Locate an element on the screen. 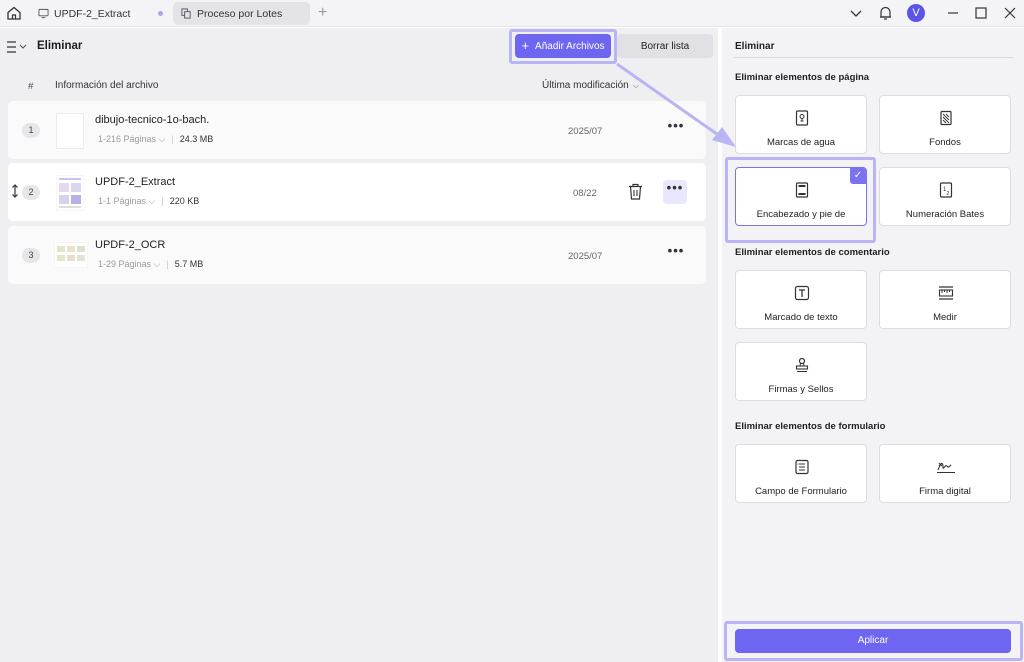 Image resolution: width=1024 pixels, height=662 pixels. pdf-icon is located at coordinates (43, 13).